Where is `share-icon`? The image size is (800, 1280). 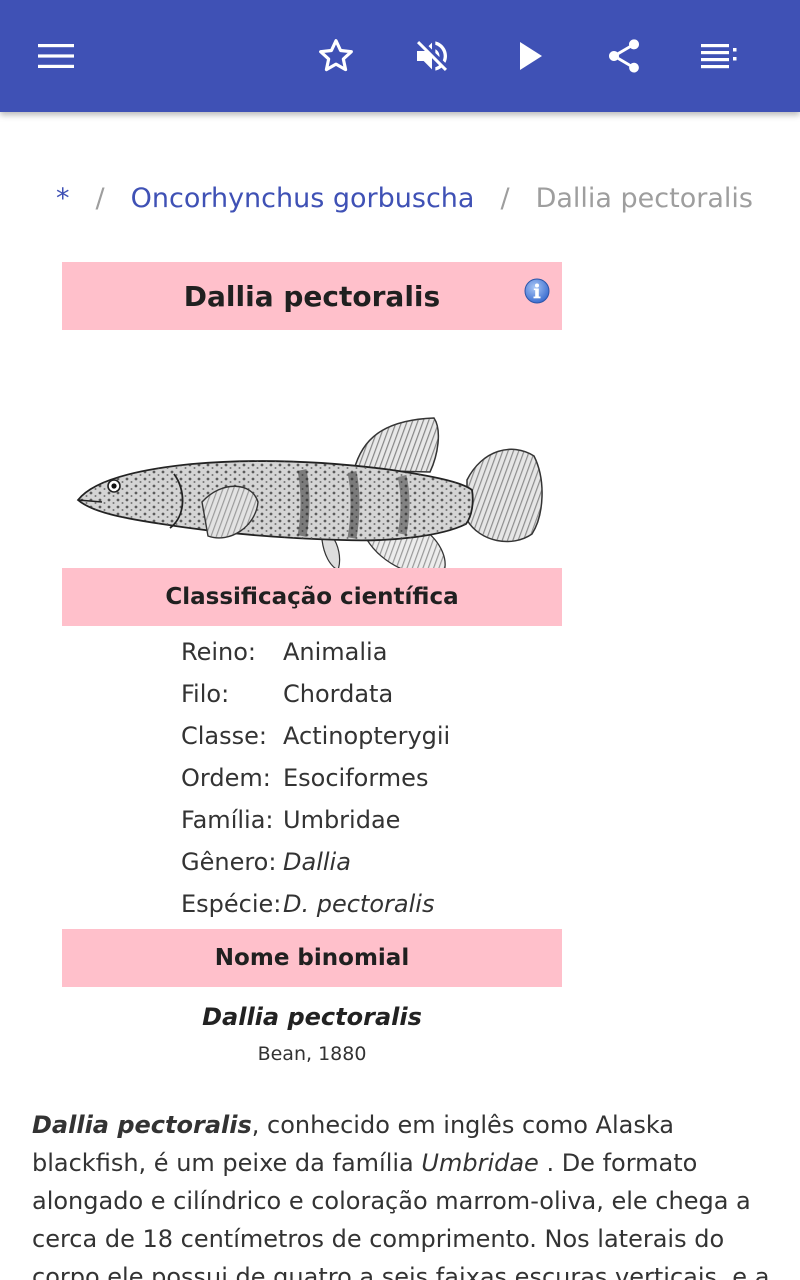 share-icon is located at coordinates (624, 56).